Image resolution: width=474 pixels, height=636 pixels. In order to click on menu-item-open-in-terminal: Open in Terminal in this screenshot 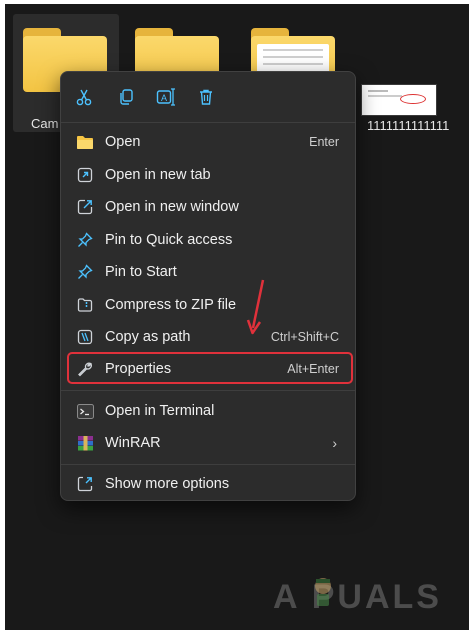, I will do `click(208, 411)`.